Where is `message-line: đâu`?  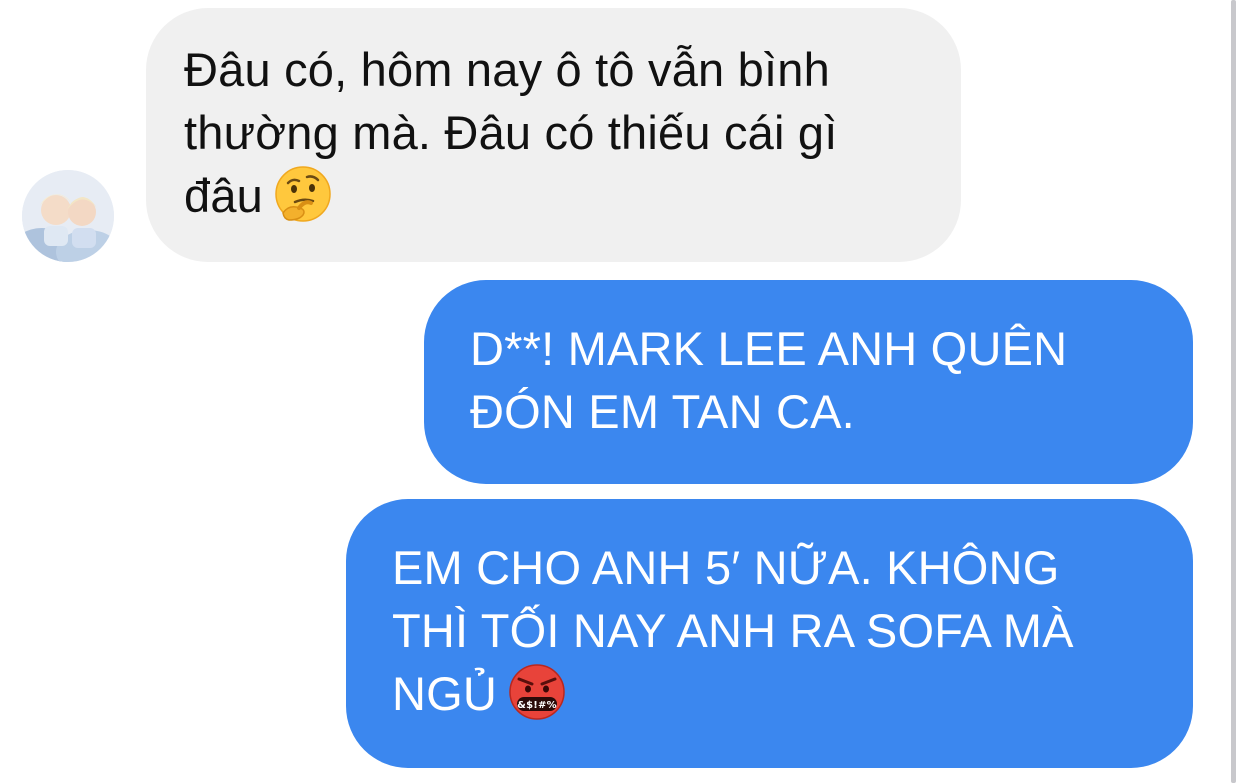
message-line: đâu is located at coordinates (224, 195).